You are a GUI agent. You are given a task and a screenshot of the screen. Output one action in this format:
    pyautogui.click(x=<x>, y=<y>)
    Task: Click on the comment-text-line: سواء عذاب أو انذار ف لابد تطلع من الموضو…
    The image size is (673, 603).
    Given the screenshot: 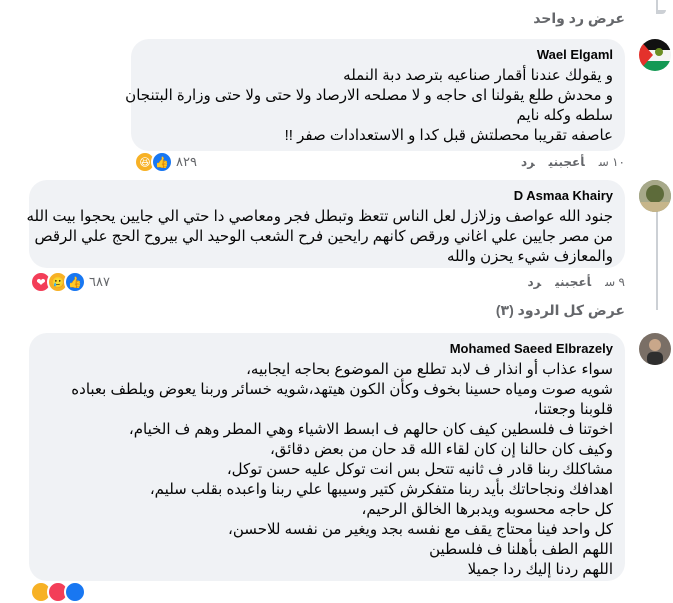 What is the action you would take?
    pyautogui.click(x=429, y=369)
    